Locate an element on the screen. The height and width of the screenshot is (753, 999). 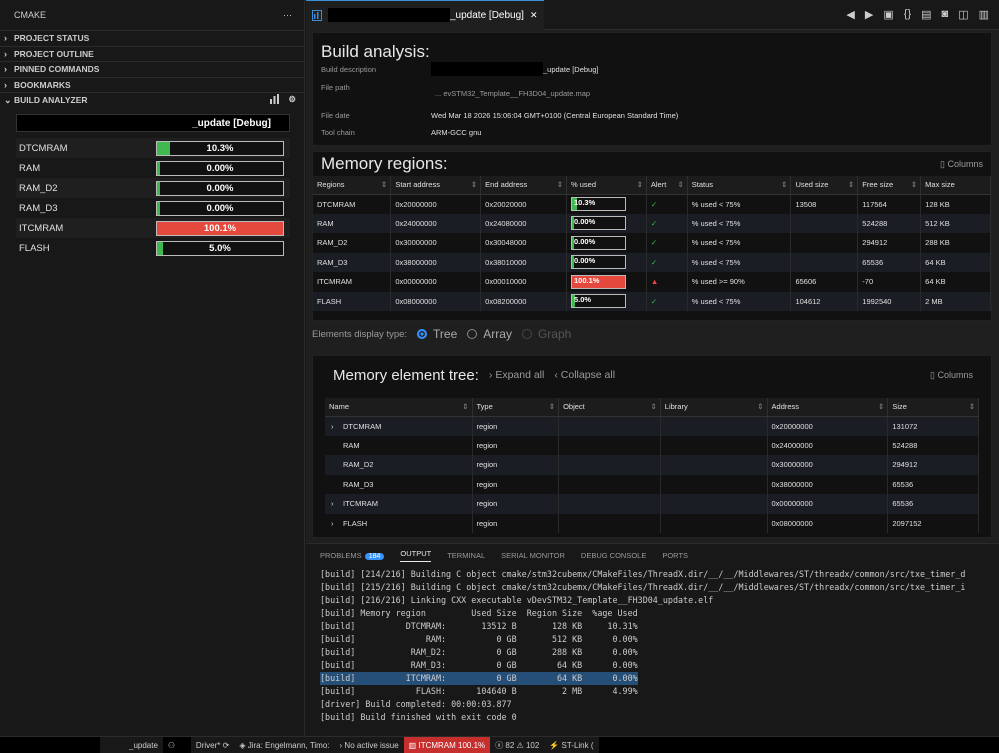
expand-all-button: › Expand all is located at coordinates (516, 375).